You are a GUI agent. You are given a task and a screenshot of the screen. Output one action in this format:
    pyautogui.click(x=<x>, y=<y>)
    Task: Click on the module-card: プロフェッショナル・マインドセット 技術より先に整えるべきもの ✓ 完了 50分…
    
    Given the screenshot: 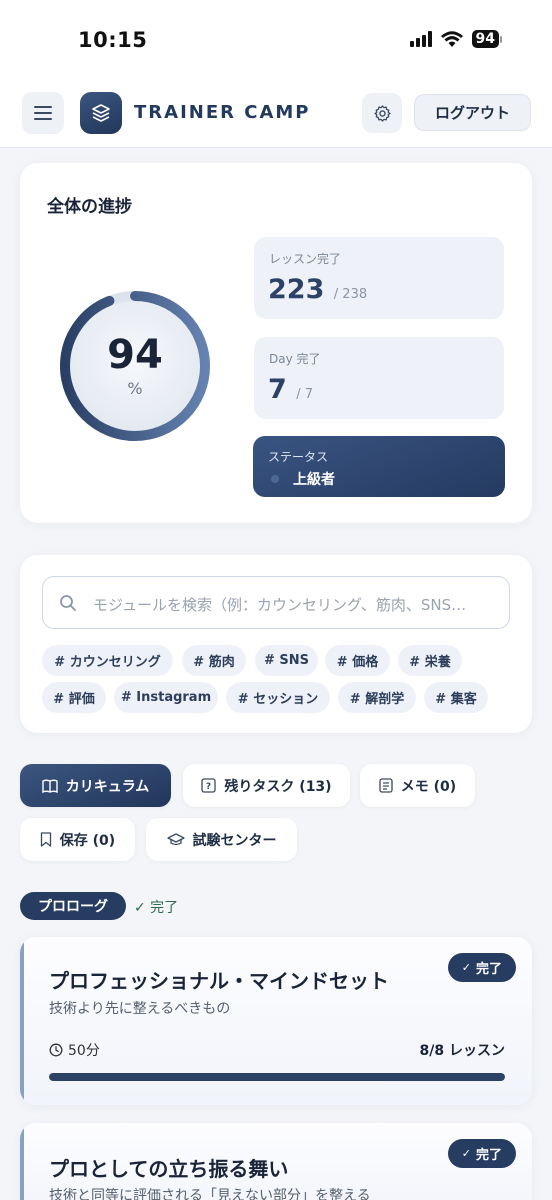 What is the action you would take?
    pyautogui.click(x=276, y=1021)
    